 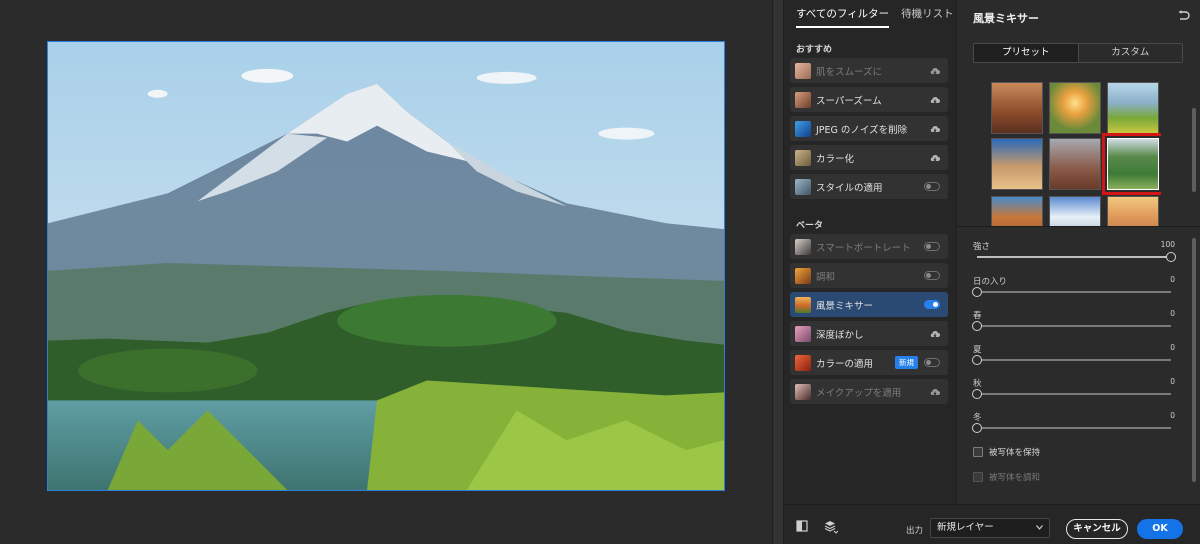 I want to click on tab-waitlist: 待機リスト, so click(x=927, y=17).